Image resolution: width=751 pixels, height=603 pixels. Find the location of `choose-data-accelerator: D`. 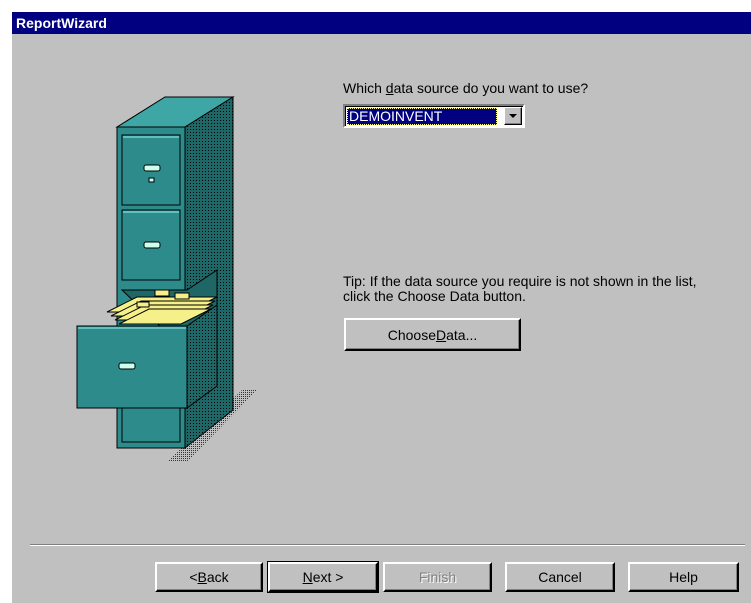

choose-data-accelerator: D is located at coordinates (441, 334).